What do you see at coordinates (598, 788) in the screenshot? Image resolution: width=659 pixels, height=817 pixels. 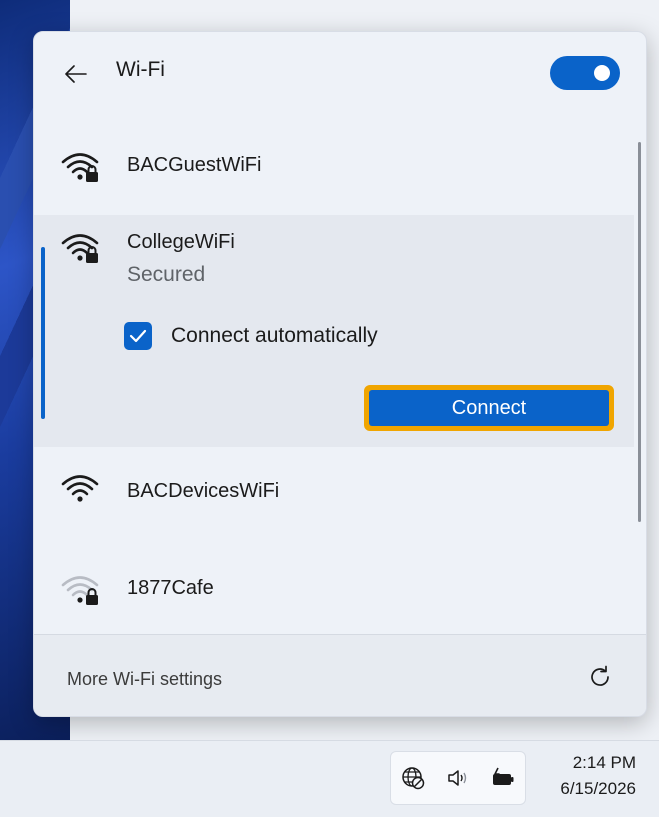 I see `clock-date: 6/15/2026` at bounding box center [598, 788].